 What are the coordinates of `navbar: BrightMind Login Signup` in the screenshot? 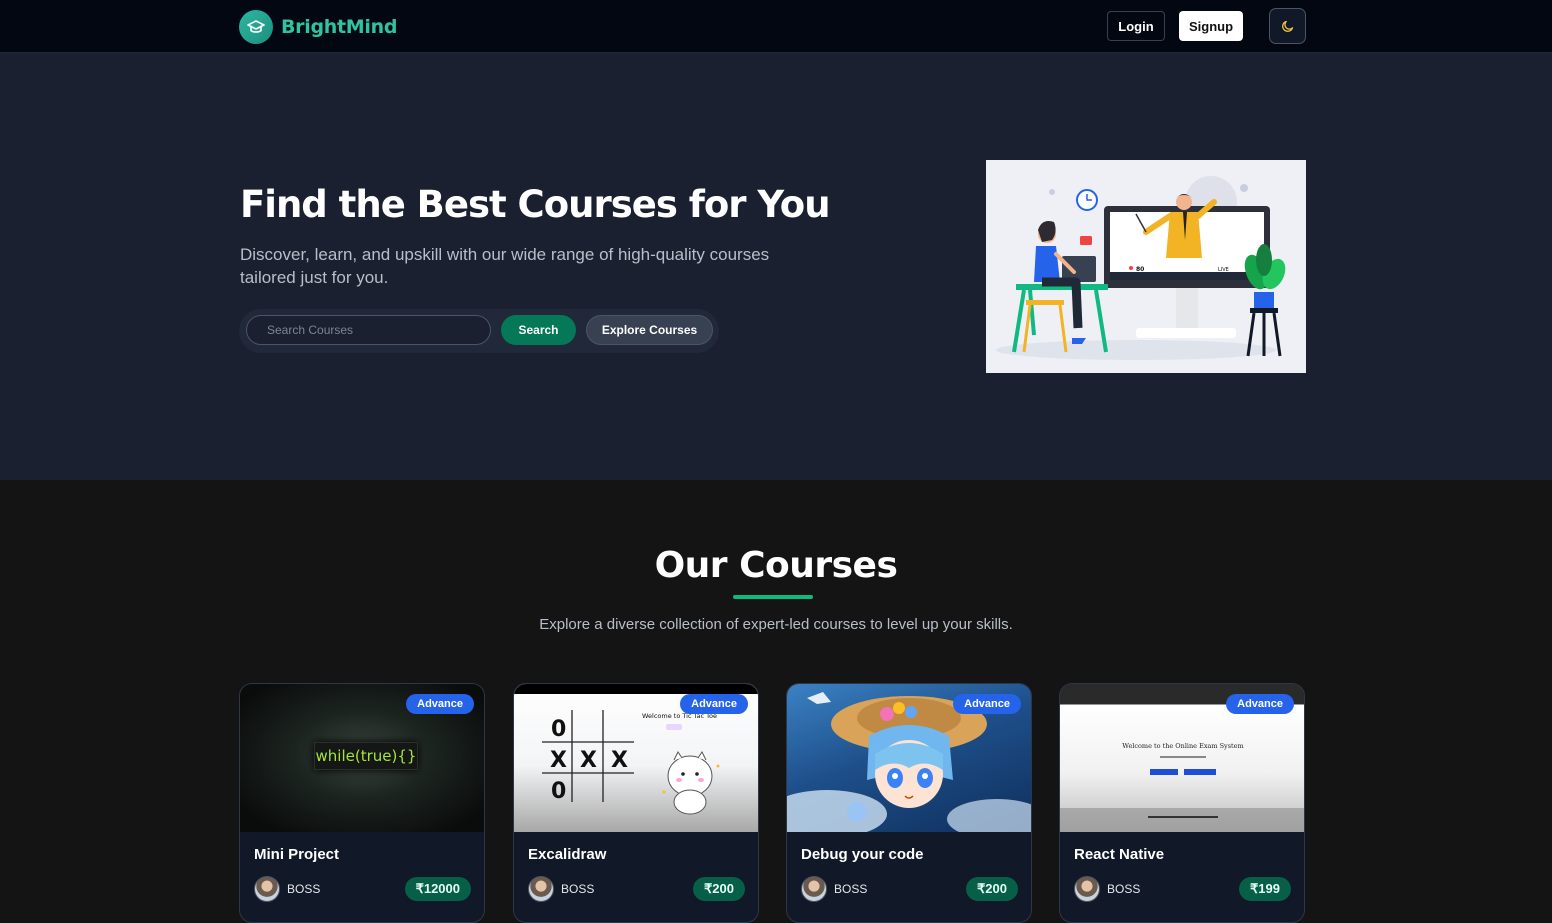 It's located at (776, 26).